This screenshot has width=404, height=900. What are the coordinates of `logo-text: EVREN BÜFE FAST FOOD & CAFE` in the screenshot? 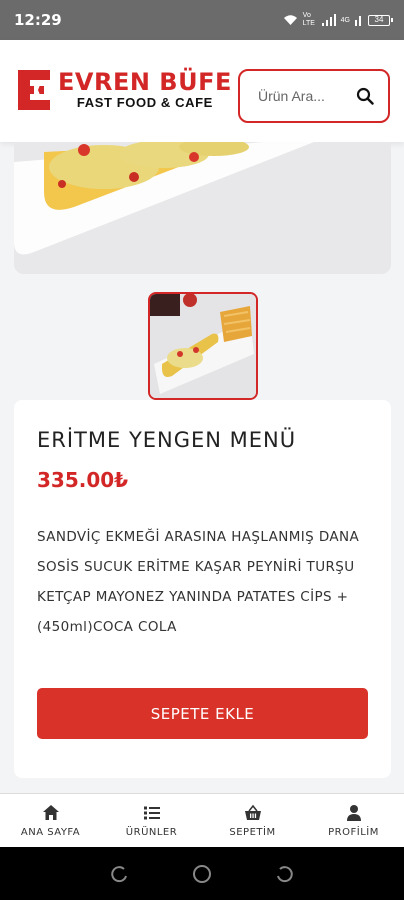 It's located at (145, 90).